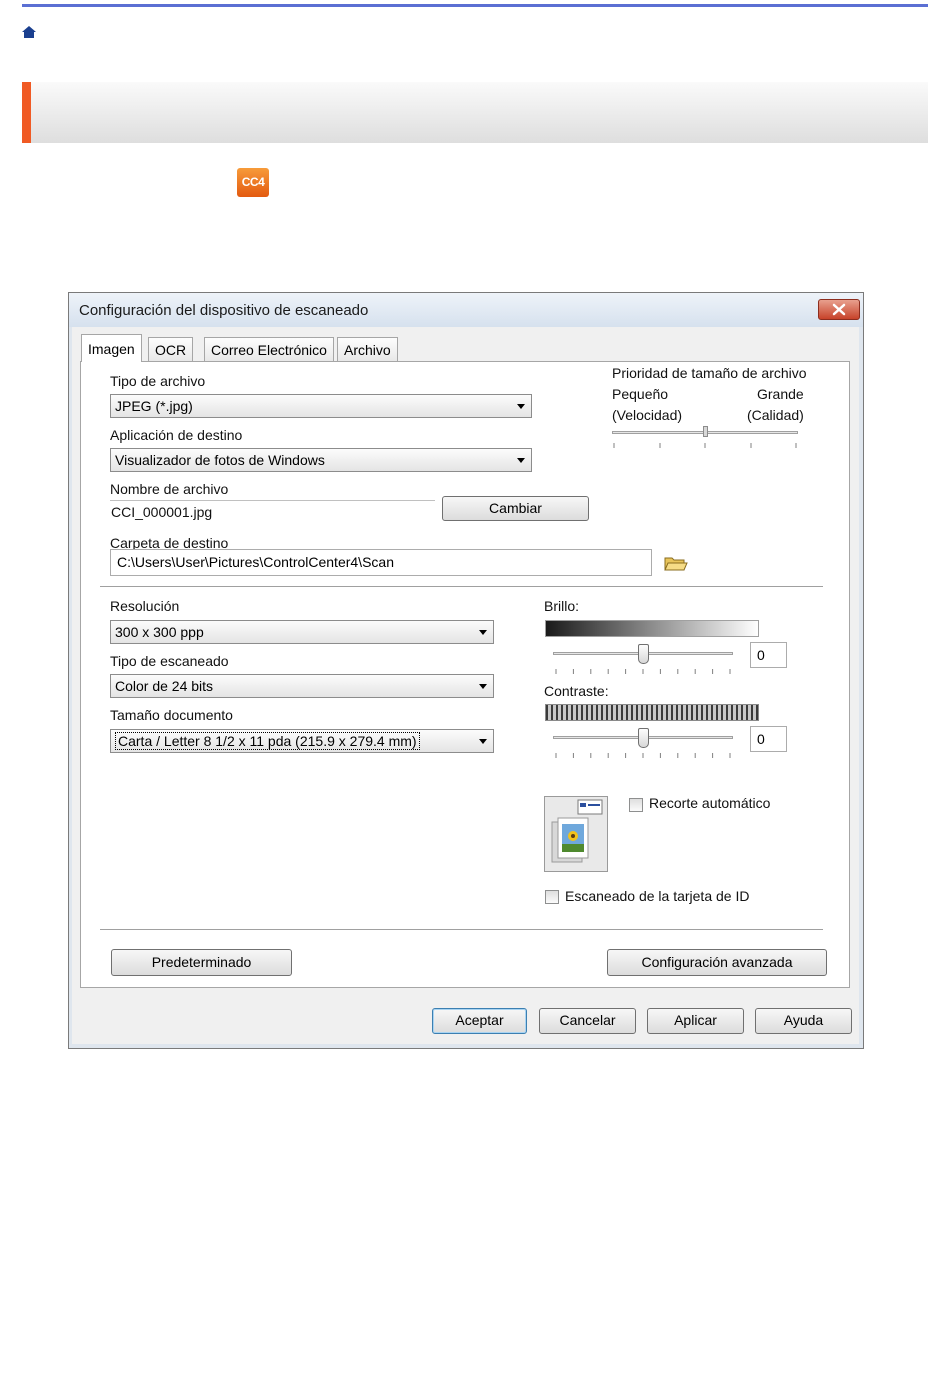 Image resolution: width=950 pixels, height=1387 pixels. What do you see at coordinates (576, 691) in the screenshot?
I see `contrast-label: Contraste:` at bounding box center [576, 691].